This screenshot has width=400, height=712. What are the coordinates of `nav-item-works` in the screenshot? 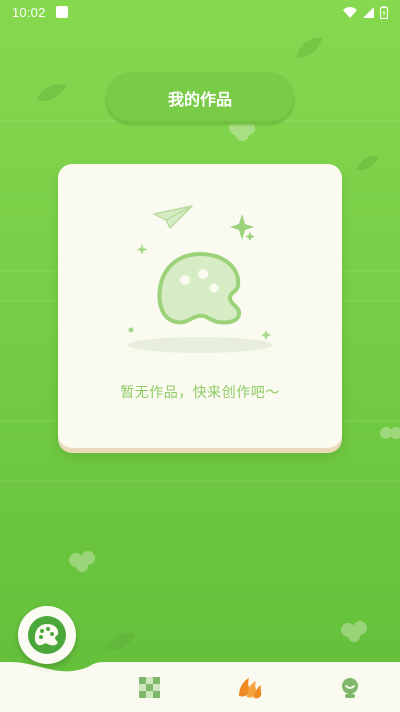 It's located at (250, 688).